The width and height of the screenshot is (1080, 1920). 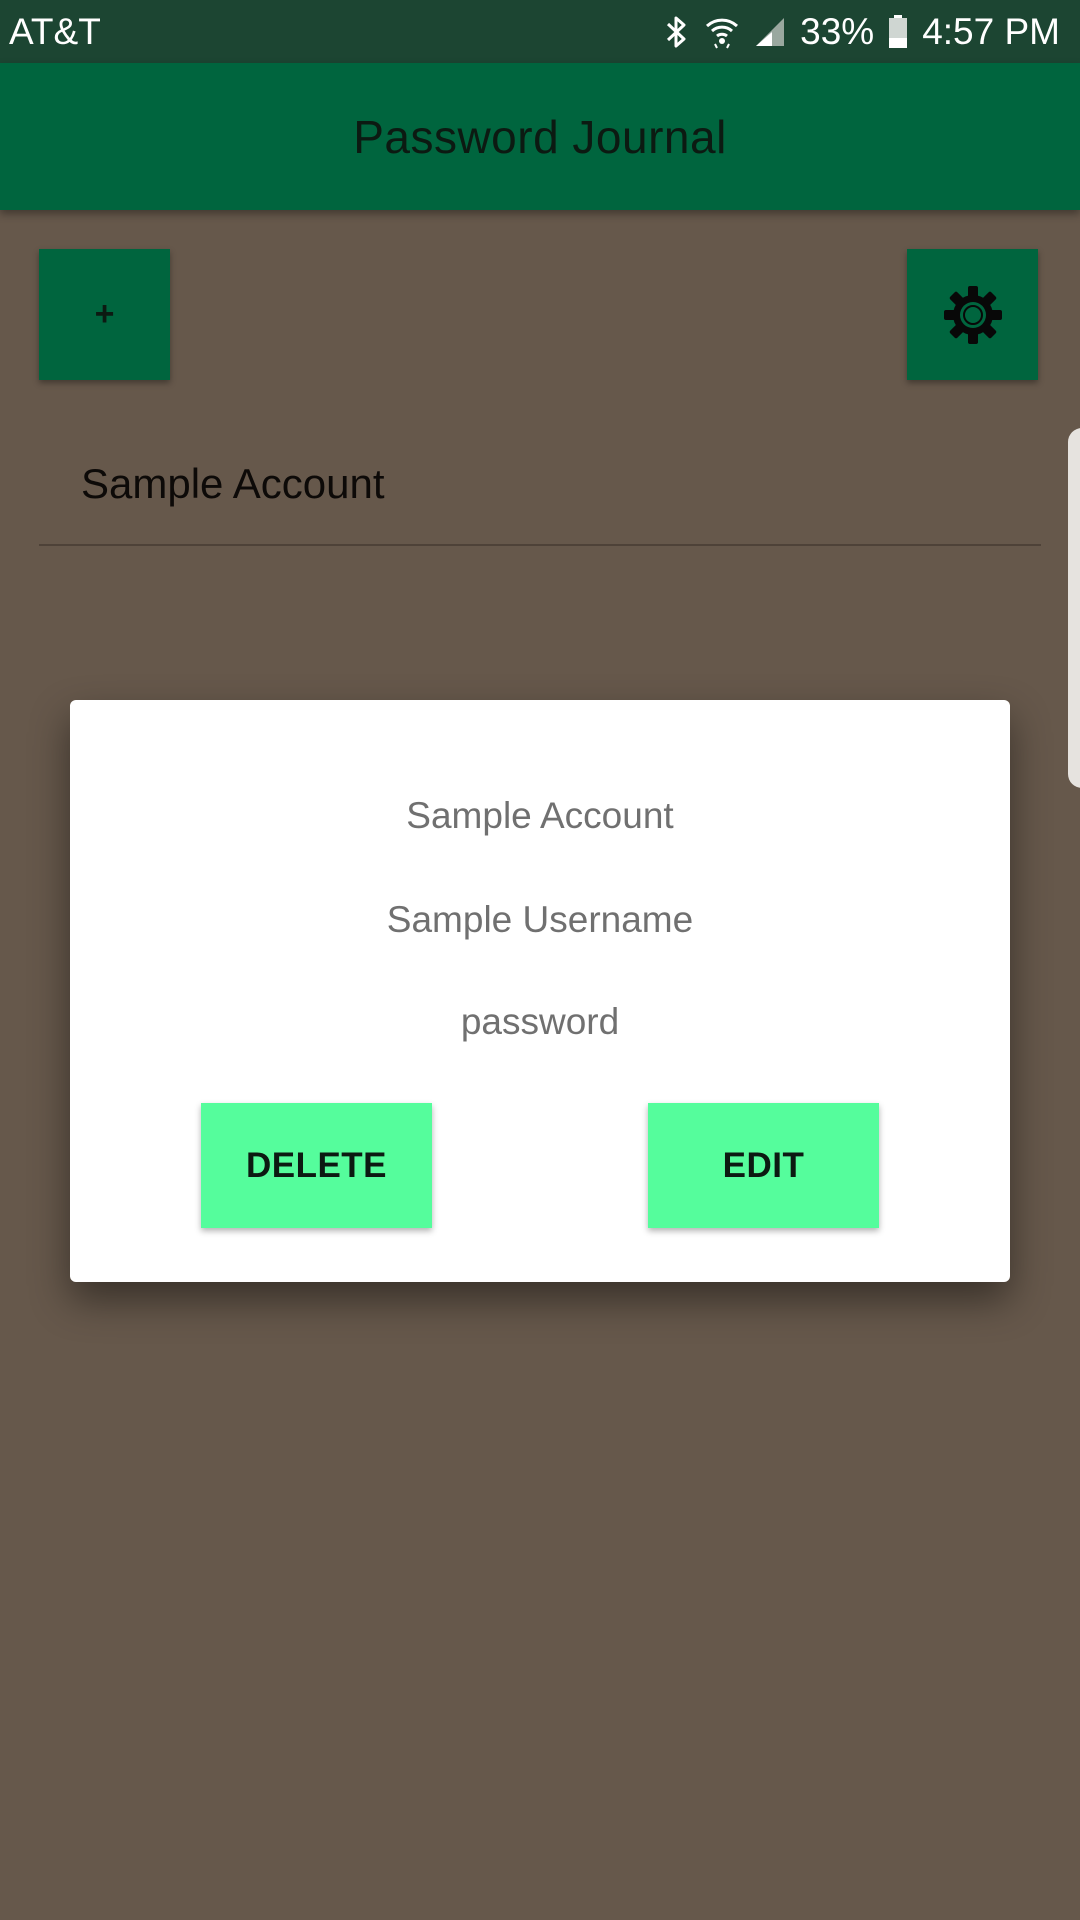 I want to click on status-icons: 33% 4:57 PM, so click(x=862, y=31).